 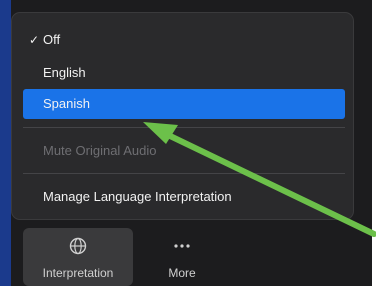 What do you see at coordinates (78, 273) in the screenshot?
I see `interpretation-label: Interpretation` at bounding box center [78, 273].